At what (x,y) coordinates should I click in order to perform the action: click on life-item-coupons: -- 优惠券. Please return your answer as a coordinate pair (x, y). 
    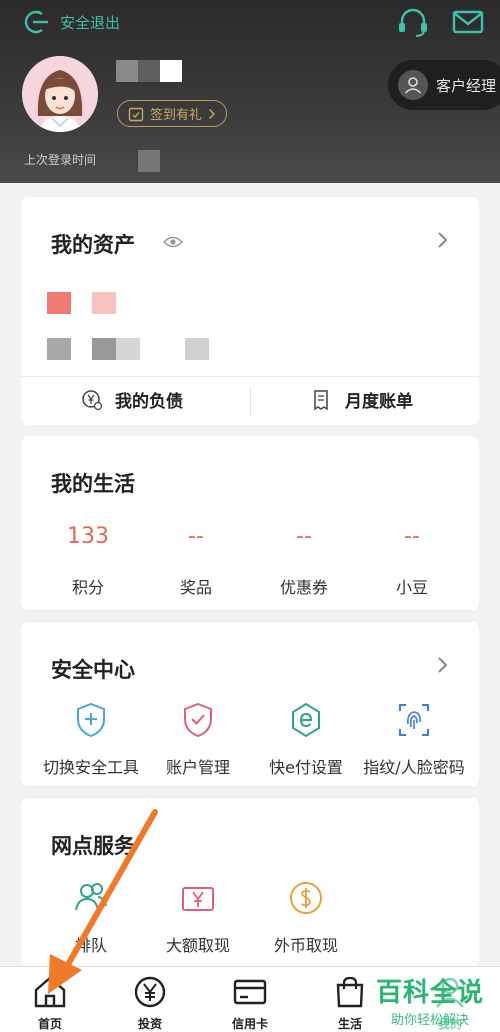
    Looking at the image, I should click on (304, 561).